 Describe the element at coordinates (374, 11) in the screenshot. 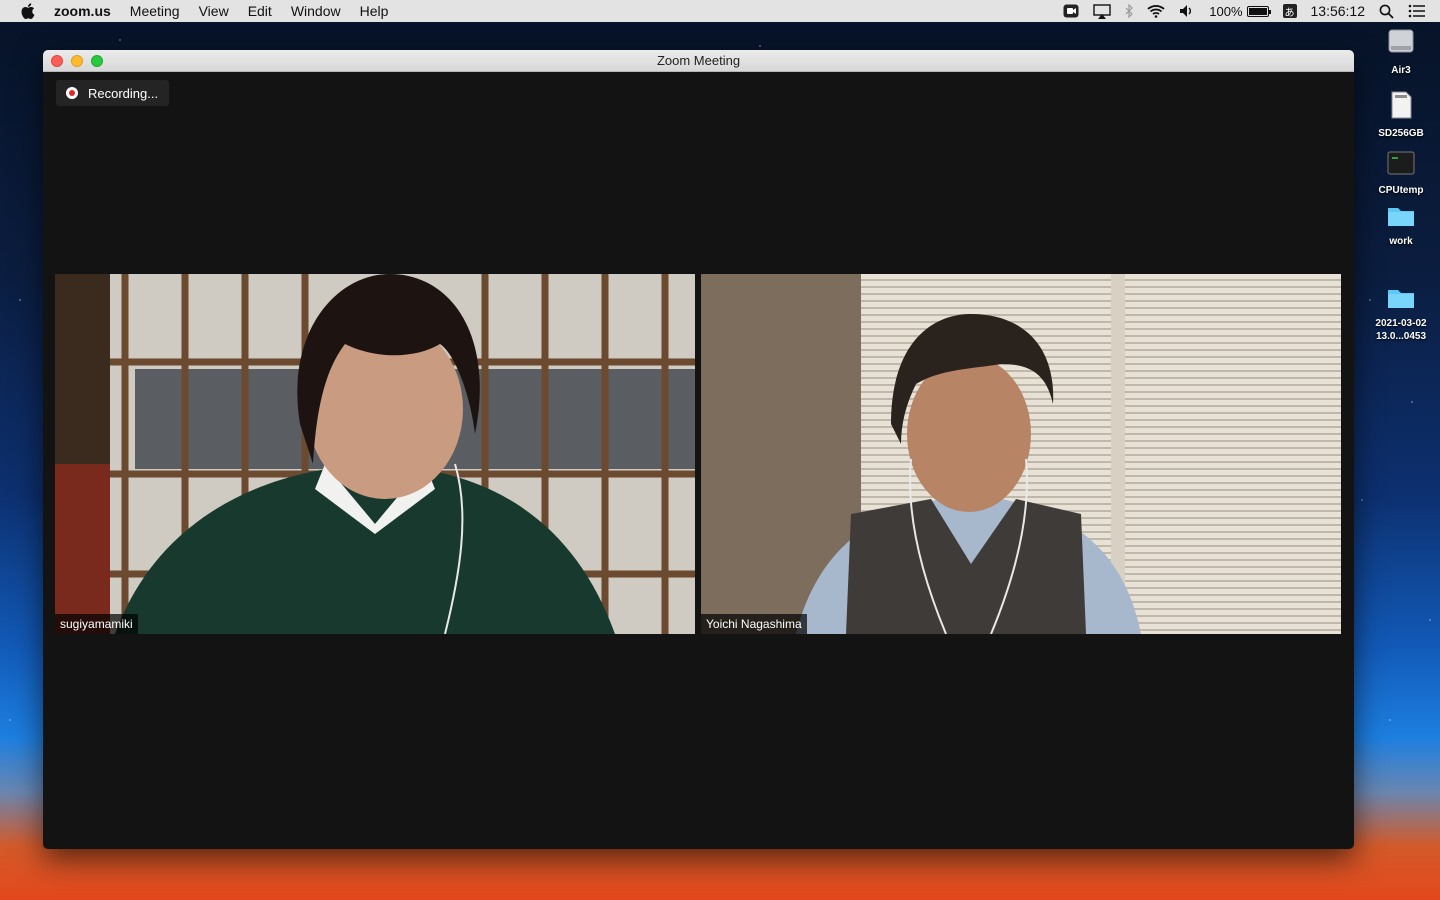

I see `menu-help: Help` at that location.